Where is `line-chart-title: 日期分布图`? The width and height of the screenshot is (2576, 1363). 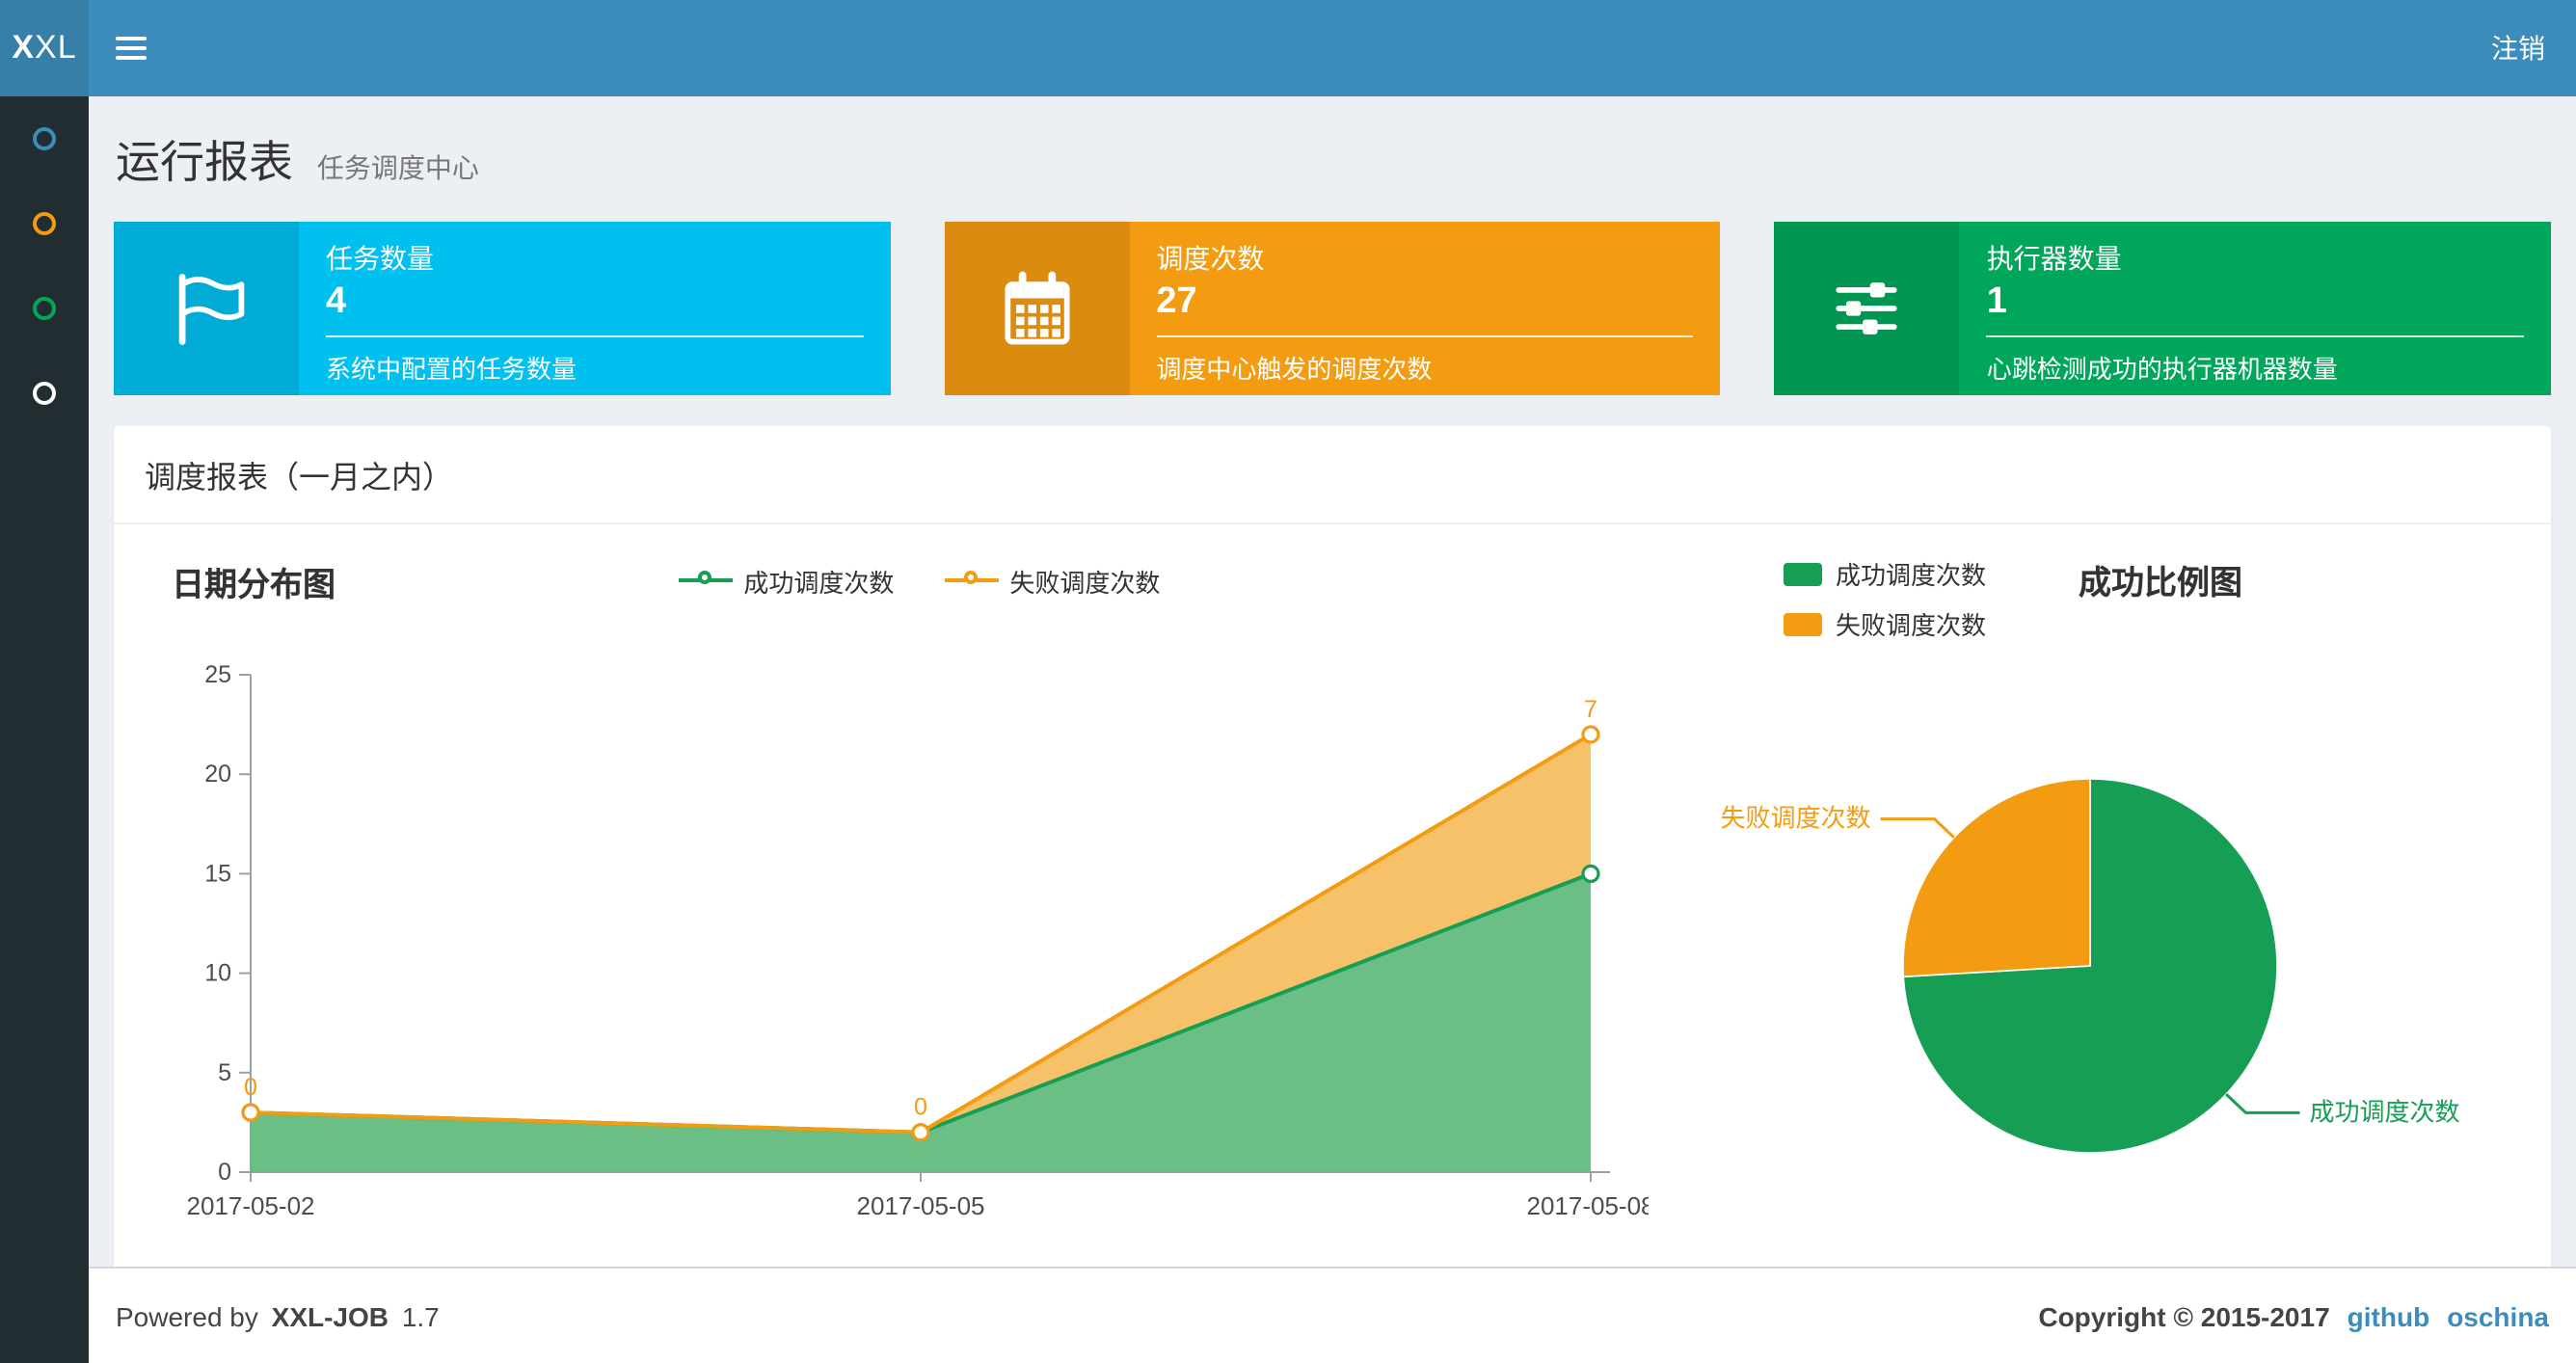 line-chart-title: 日期分布图 is located at coordinates (254, 584).